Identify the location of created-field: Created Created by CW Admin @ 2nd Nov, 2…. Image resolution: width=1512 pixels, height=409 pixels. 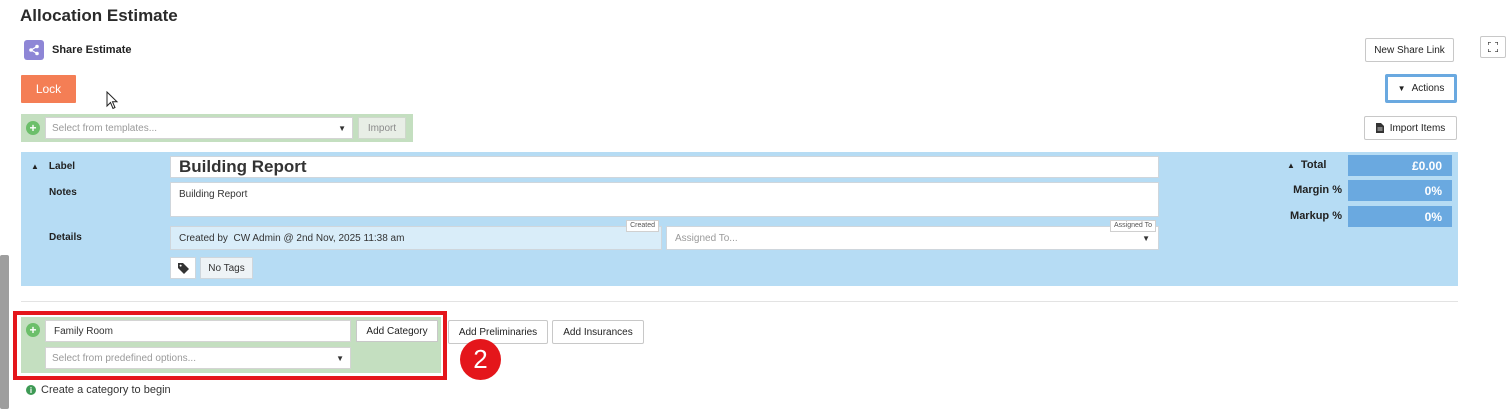
(416, 235).